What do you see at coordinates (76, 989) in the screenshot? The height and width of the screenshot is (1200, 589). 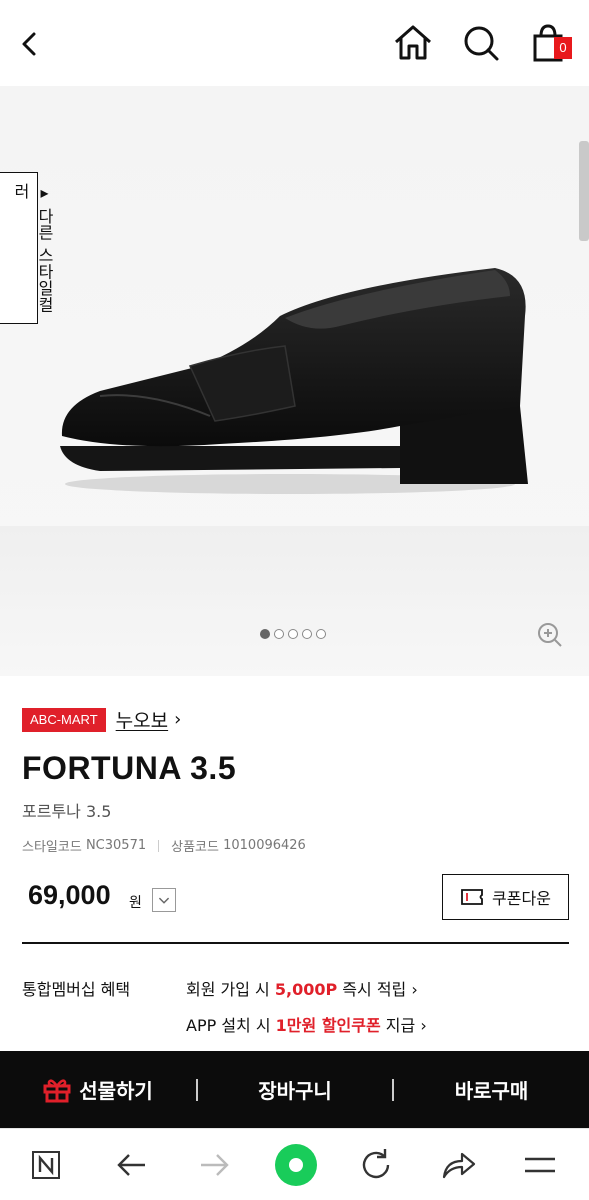 I see `membership-benefit-label: 통합멤버십 혜택` at bounding box center [76, 989].